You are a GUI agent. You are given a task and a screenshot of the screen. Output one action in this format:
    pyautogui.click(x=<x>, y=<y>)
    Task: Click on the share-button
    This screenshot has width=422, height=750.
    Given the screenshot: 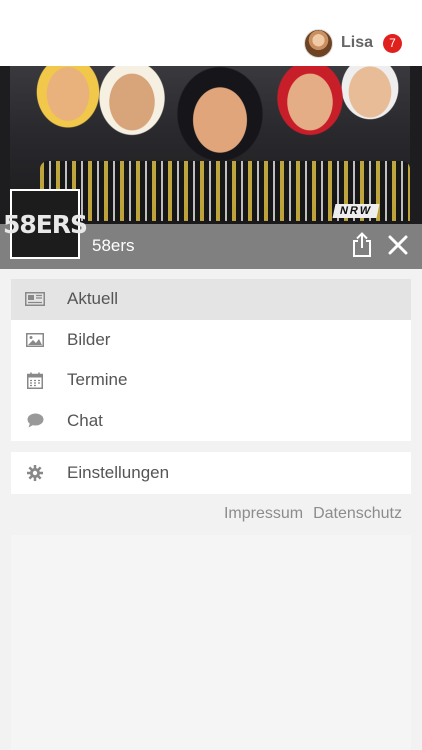 What is the action you would take?
    pyautogui.click(x=362, y=245)
    